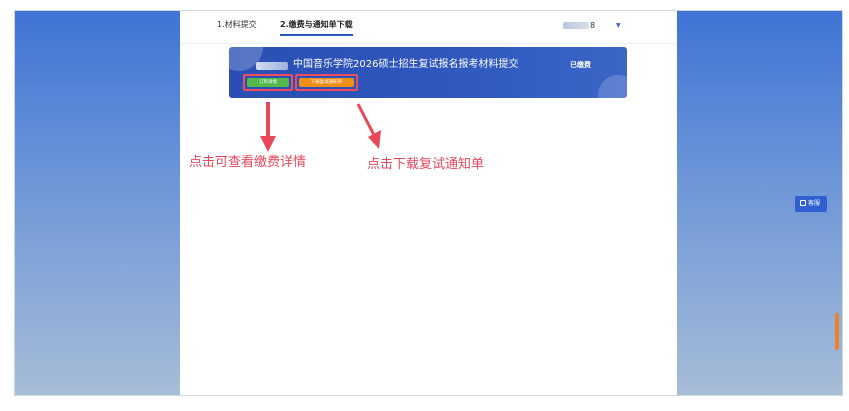  I want to click on scrollbar-thumb, so click(837, 331).